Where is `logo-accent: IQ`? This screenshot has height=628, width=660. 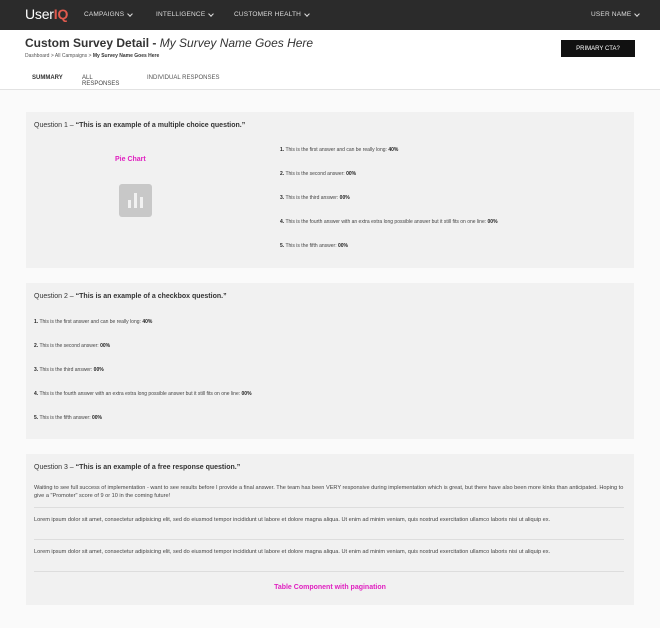
logo-accent: IQ is located at coordinates (61, 14).